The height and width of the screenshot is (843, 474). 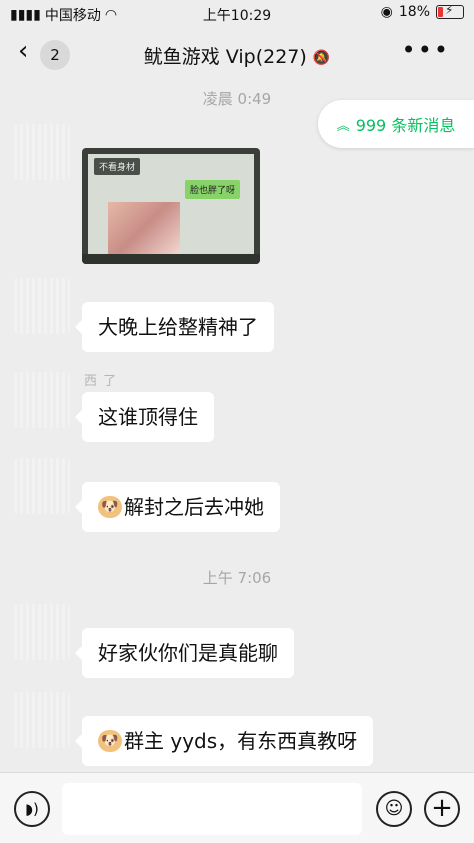 What do you see at coordinates (148, 417) in the screenshot?
I see `message-text: 这谁顶得住` at bounding box center [148, 417].